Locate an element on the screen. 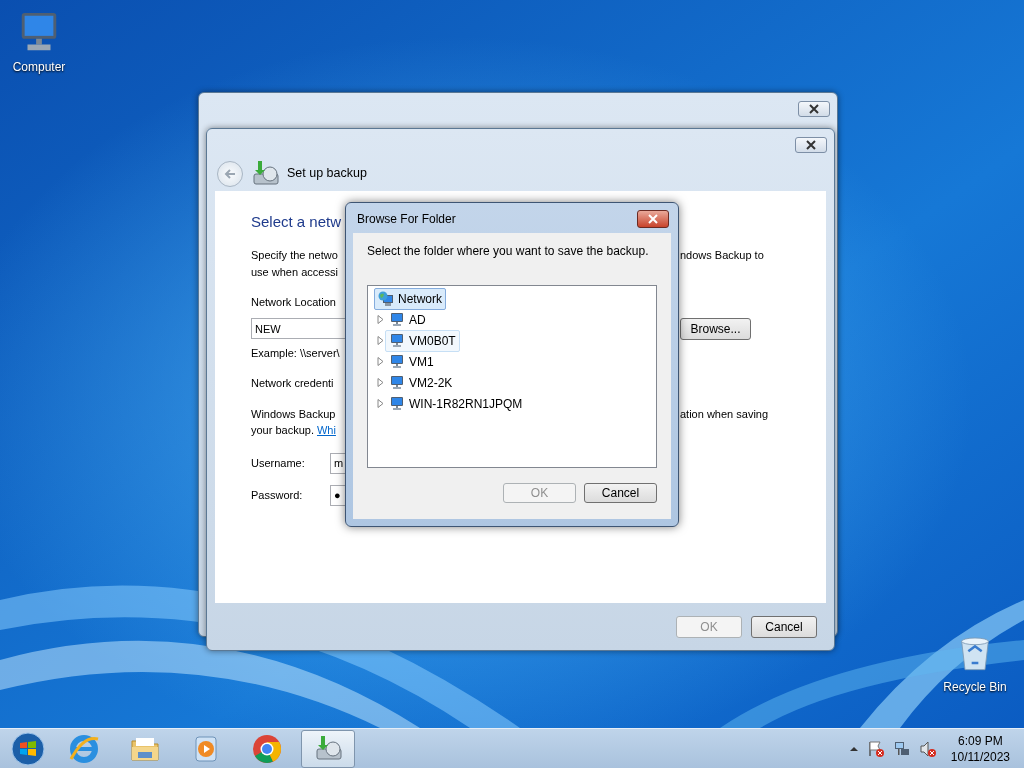  help-link: Whi is located at coordinates (326, 430).